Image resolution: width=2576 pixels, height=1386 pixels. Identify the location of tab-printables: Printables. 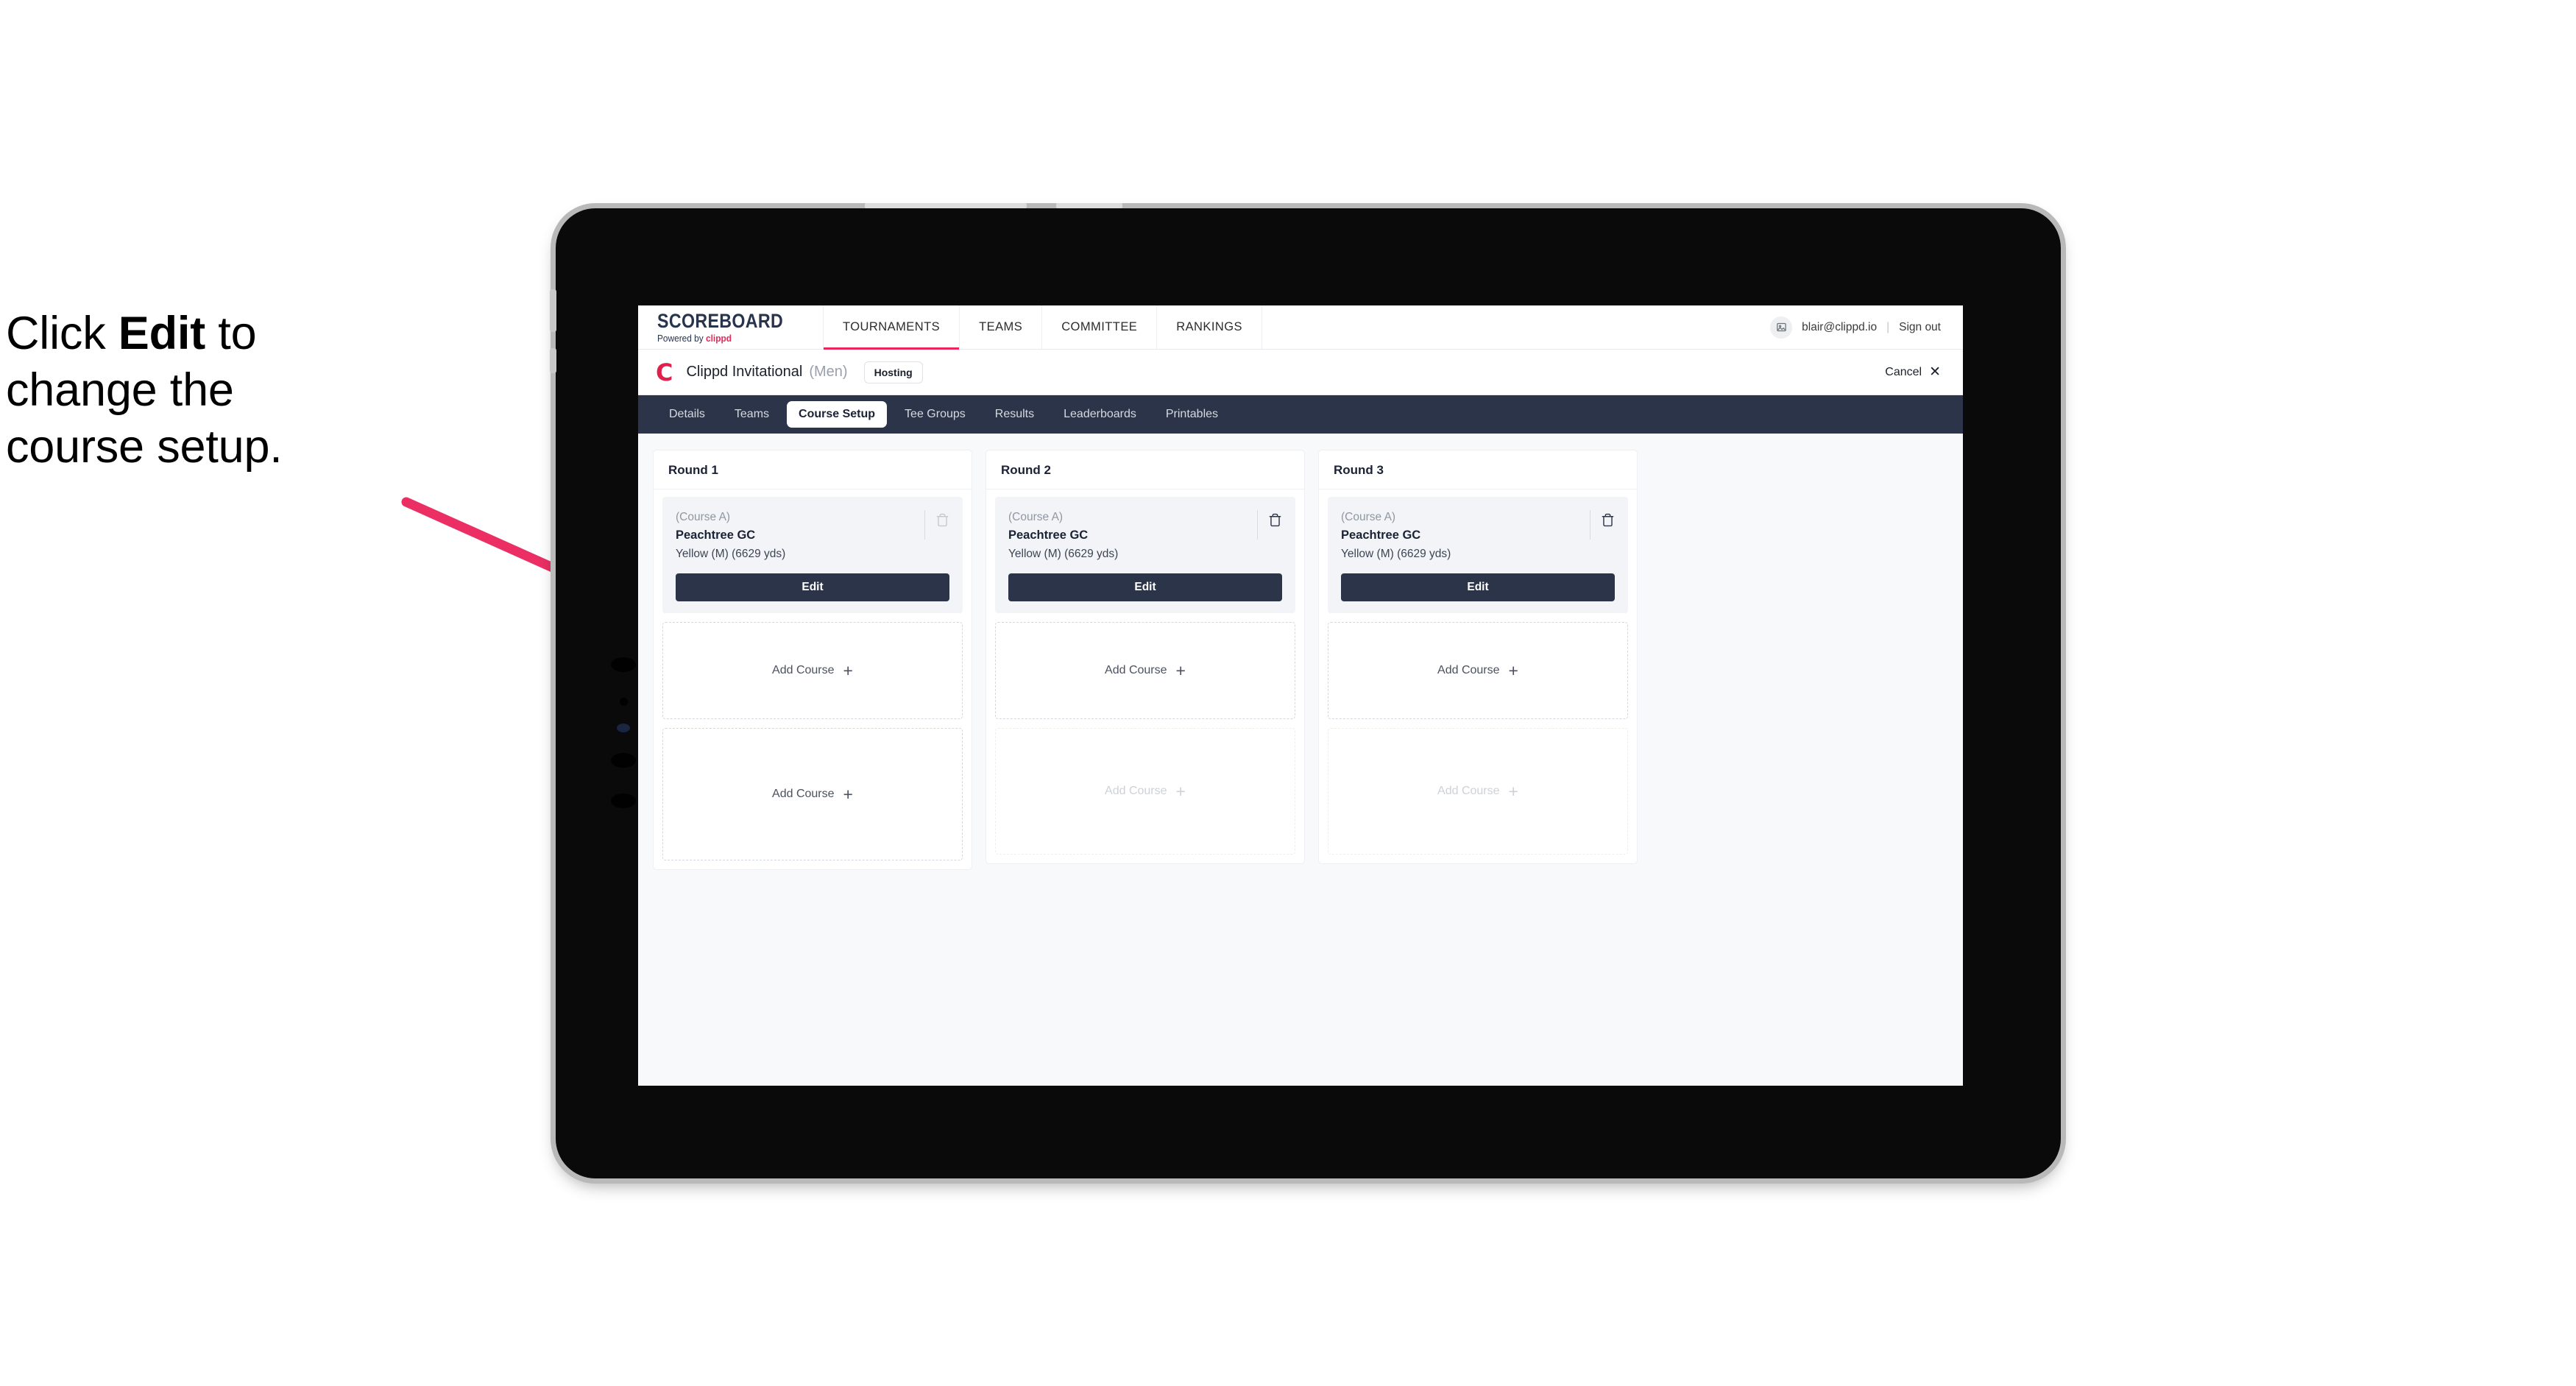
(1192, 414).